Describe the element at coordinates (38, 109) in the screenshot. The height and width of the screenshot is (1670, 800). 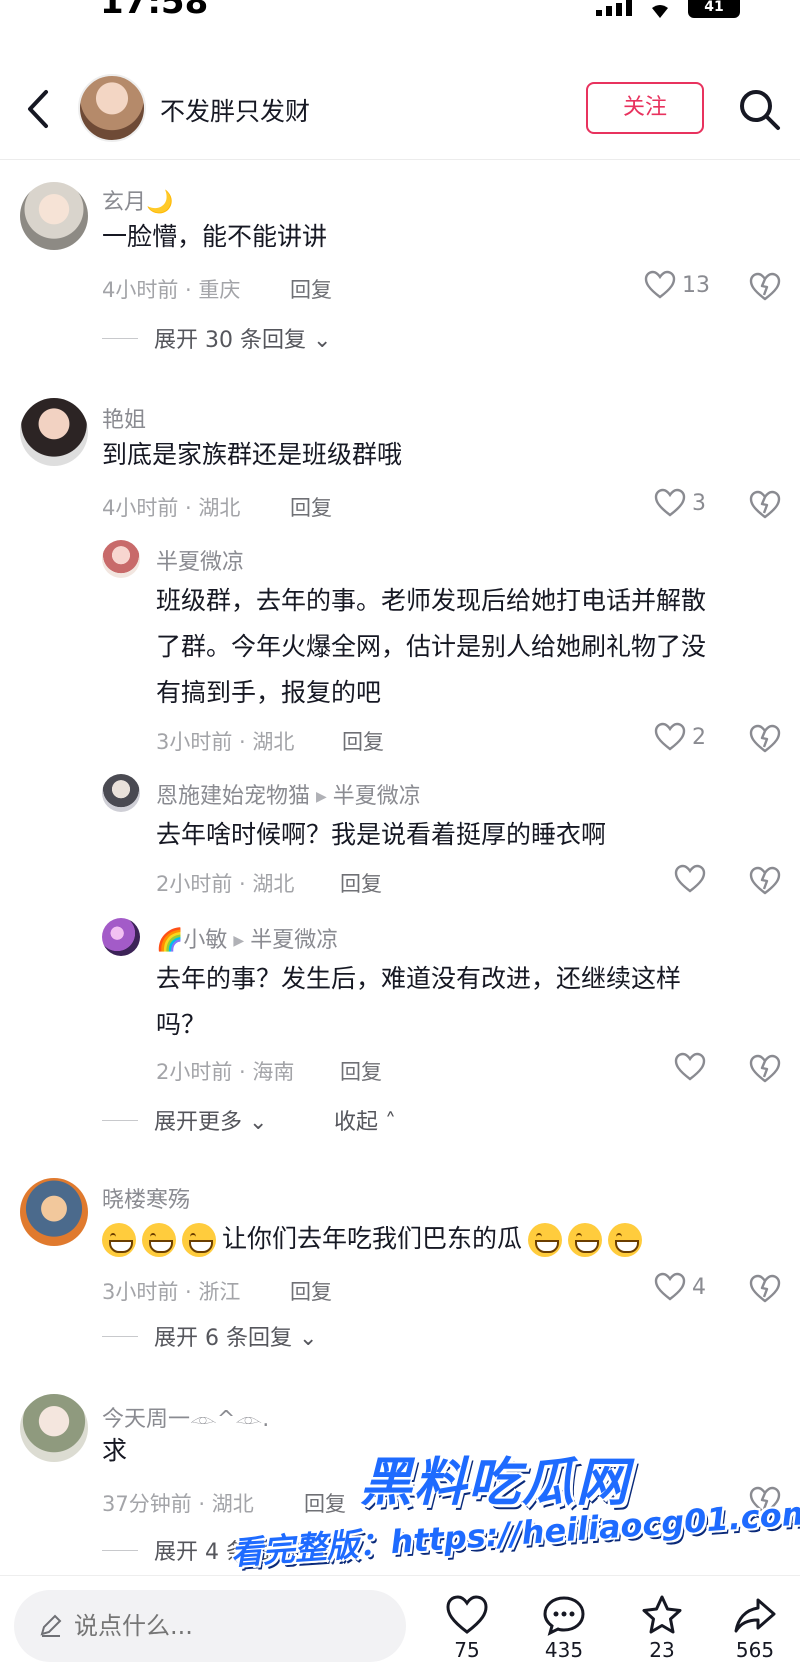
I see `back-icon` at that location.